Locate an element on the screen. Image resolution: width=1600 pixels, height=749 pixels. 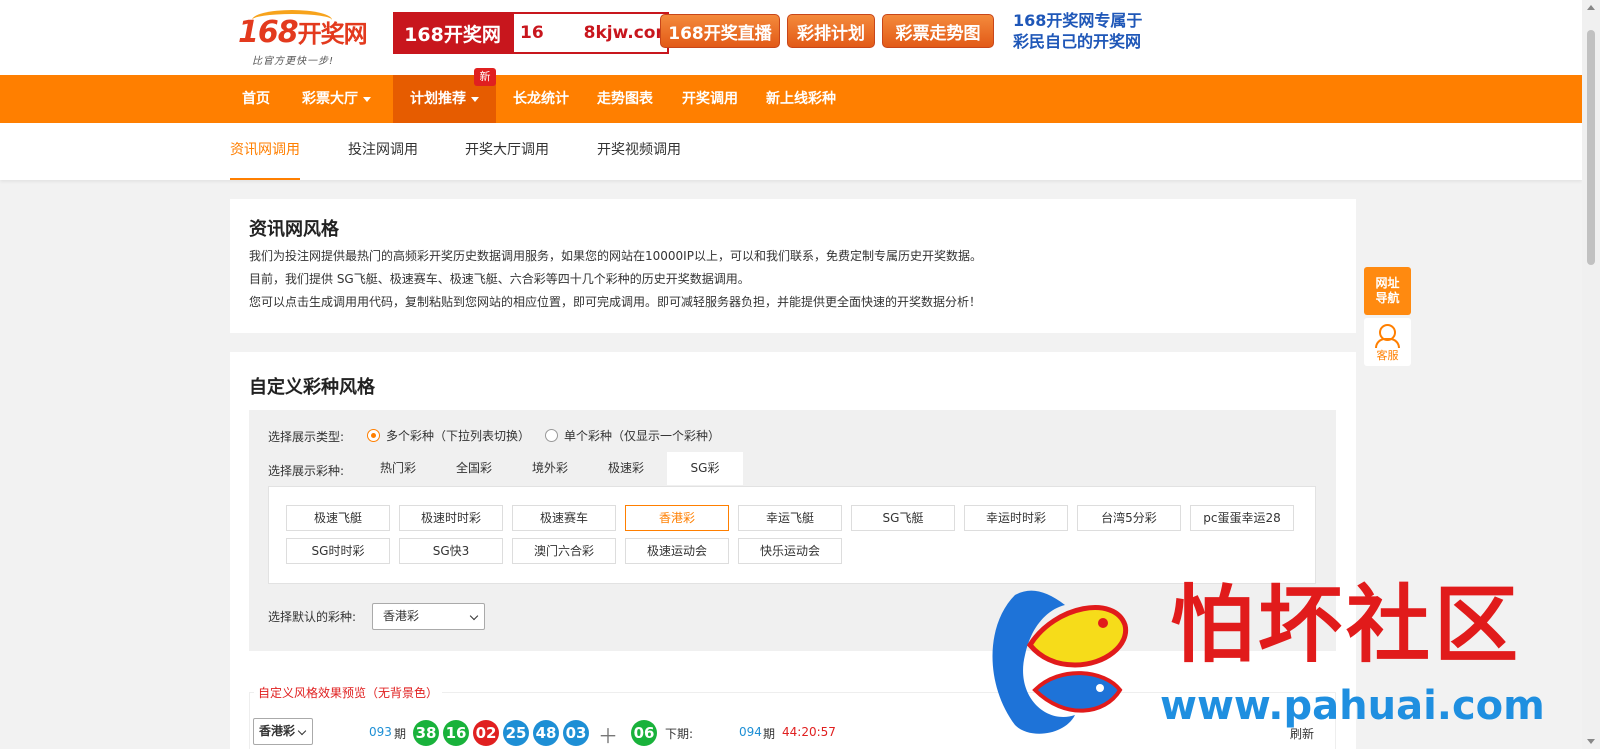
subnav-video-embed: 开奖视频调用 is located at coordinates (639, 151).